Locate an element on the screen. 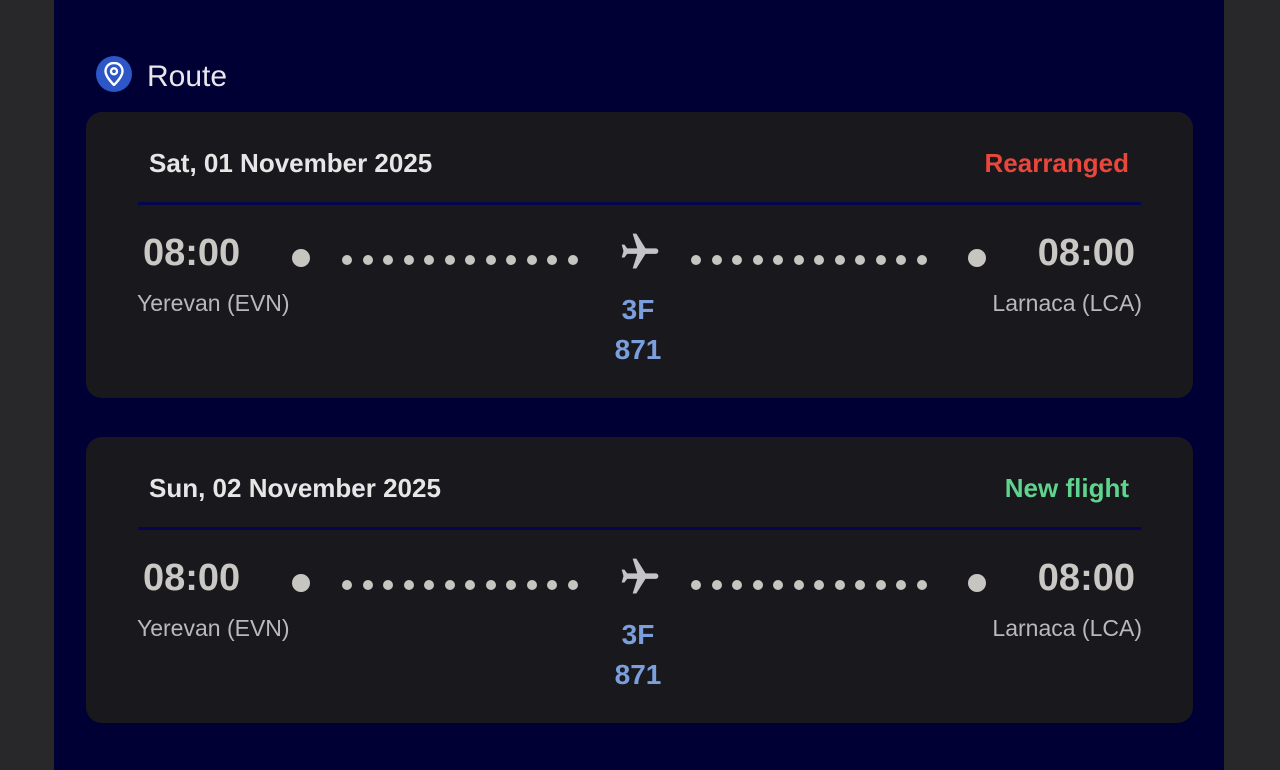 The image size is (1280, 770). route-section-header: Route is located at coordinates (161, 74).